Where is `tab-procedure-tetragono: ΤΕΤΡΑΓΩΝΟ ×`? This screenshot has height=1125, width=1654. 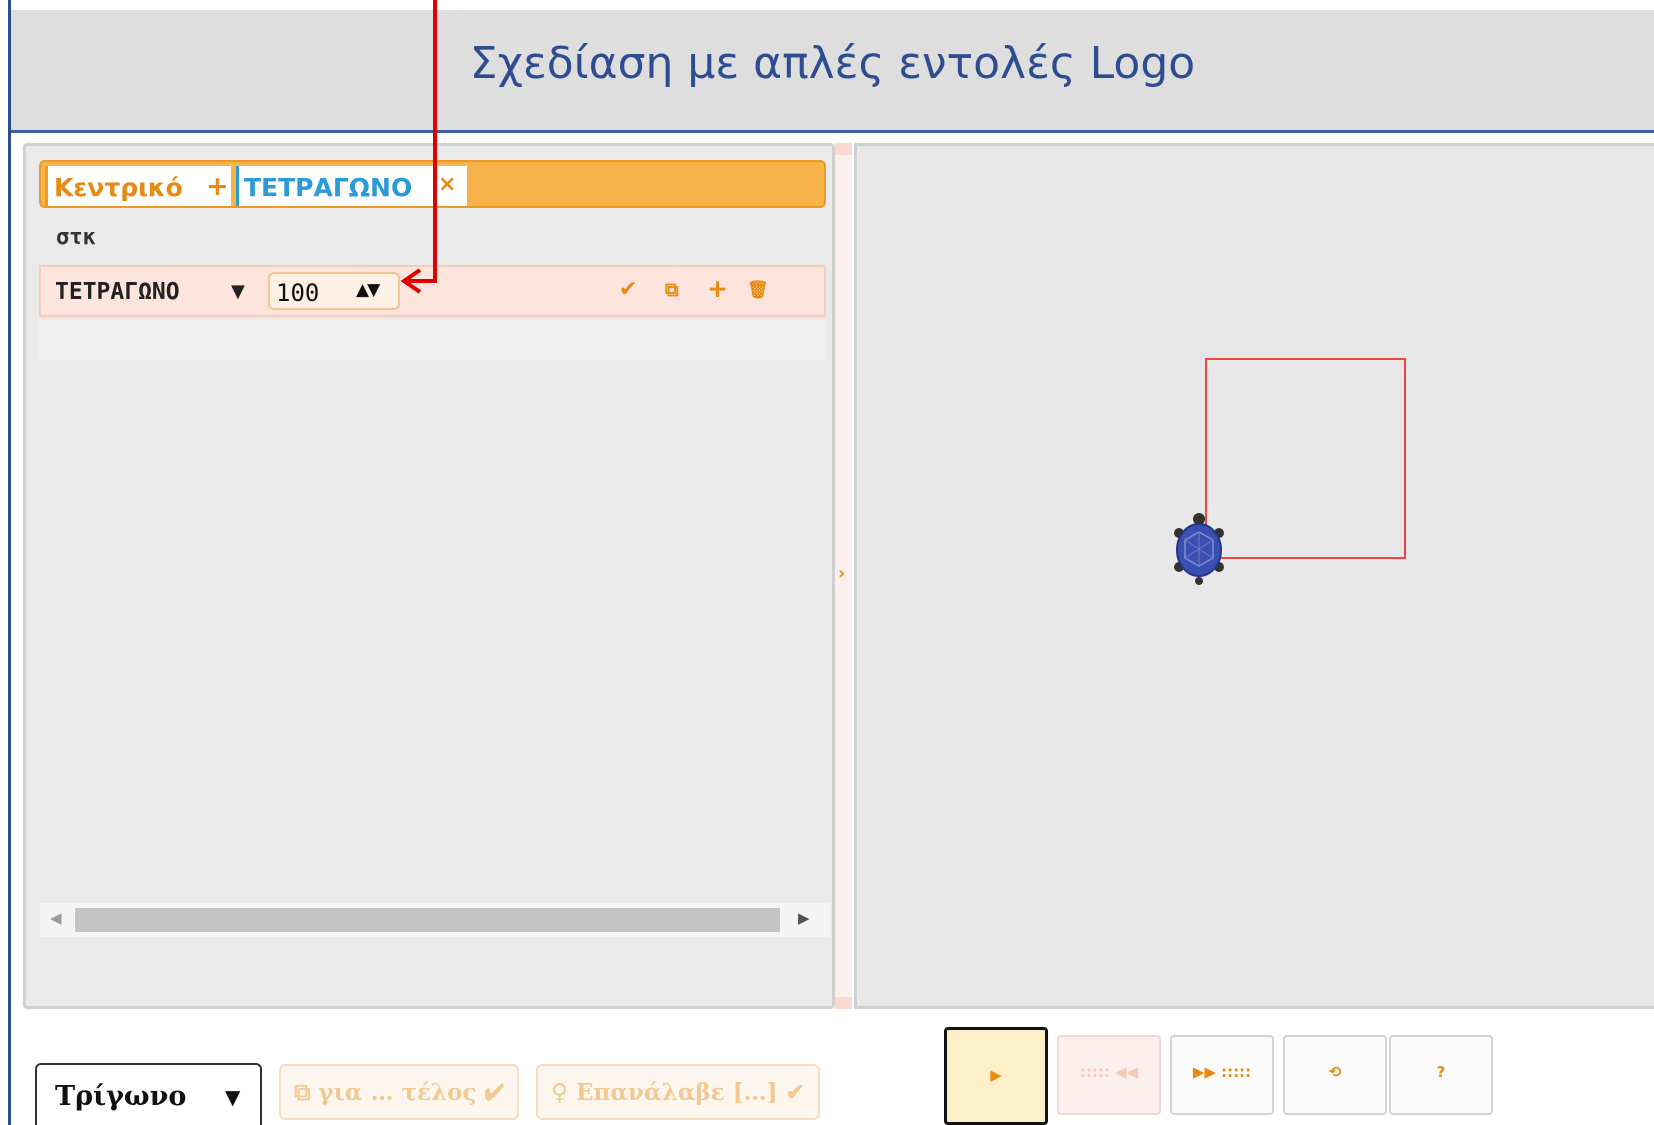 tab-procedure-tetragono: ΤΕΤΡΑΓΩΝΟ × is located at coordinates (351, 186).